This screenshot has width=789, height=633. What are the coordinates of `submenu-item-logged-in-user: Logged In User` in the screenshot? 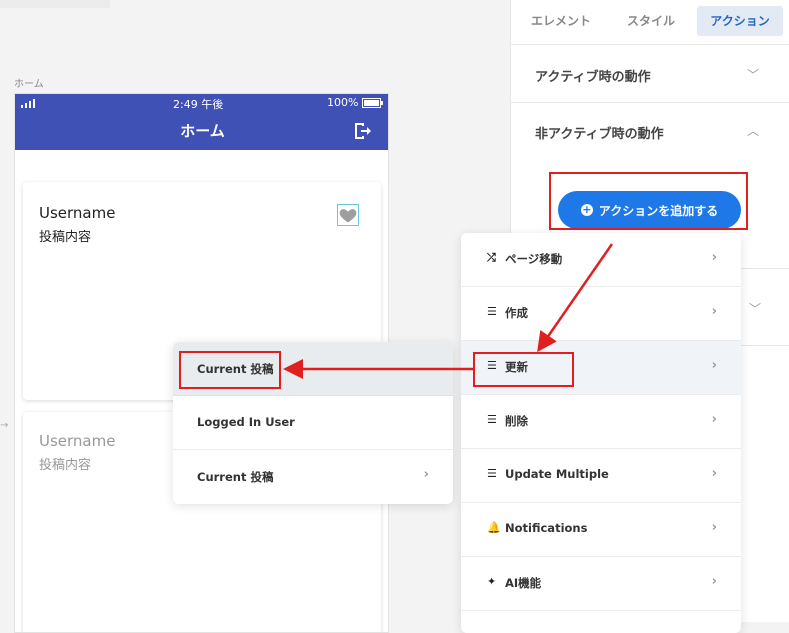 It's located at (313, 423).